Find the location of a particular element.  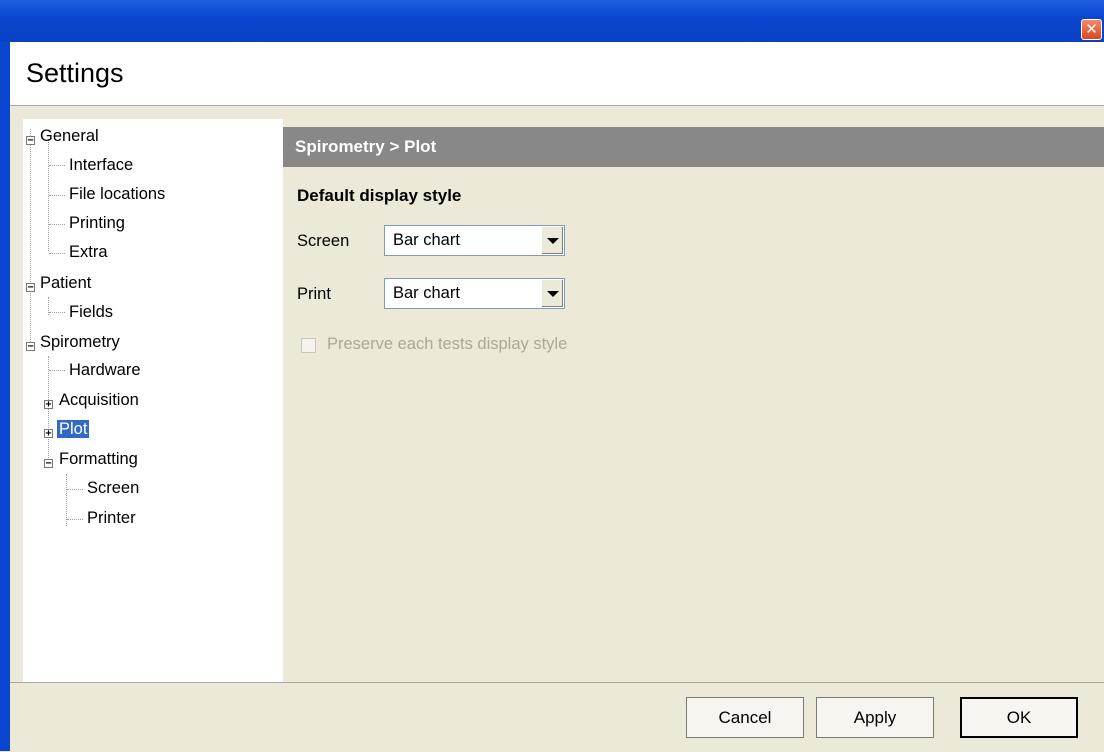

tree-item-plot: Plot is located at coordinates (73, 430).